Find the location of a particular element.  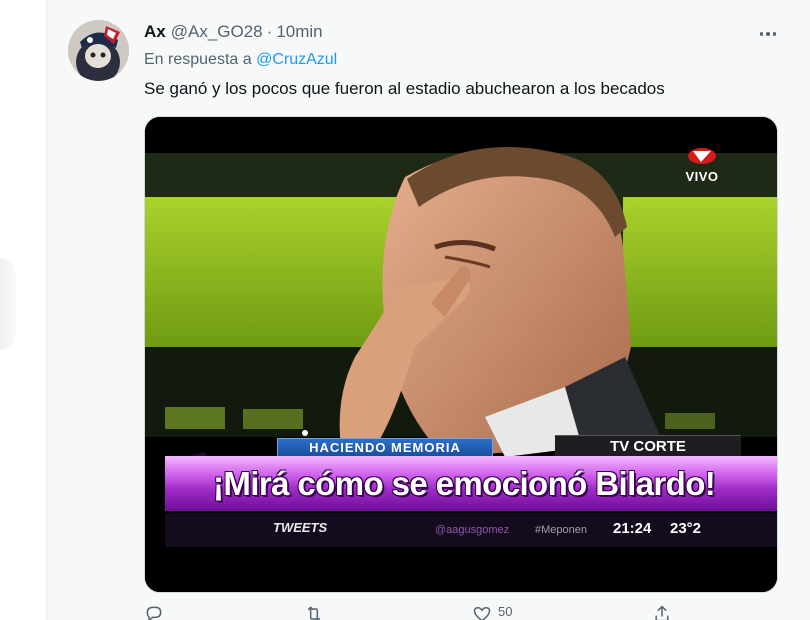

avatar-image is located at coordinates (98, 50).